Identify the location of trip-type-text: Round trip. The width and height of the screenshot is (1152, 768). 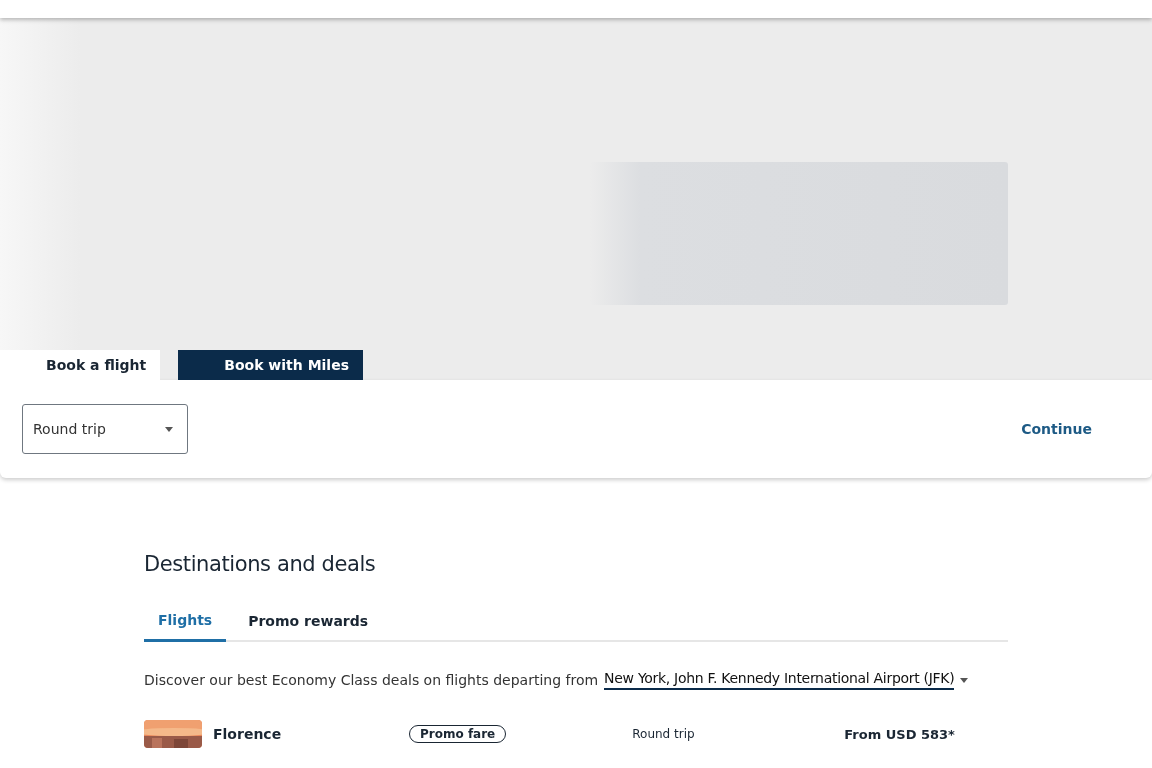
(664, 734).